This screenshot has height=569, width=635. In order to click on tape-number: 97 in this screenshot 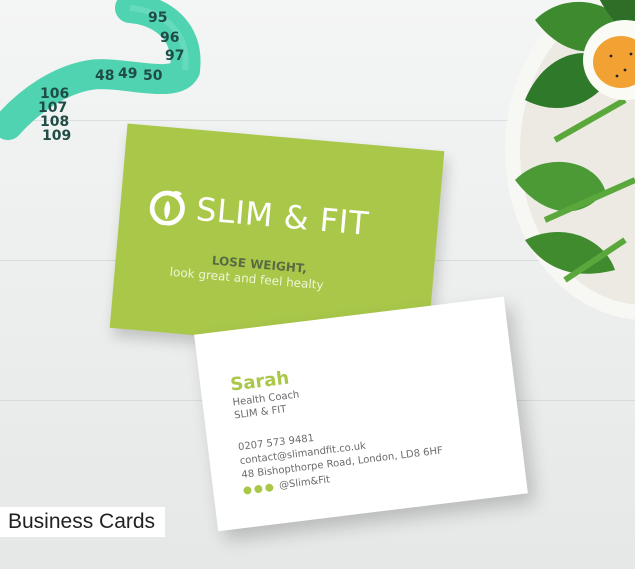, I will do `click(174, 56)`.